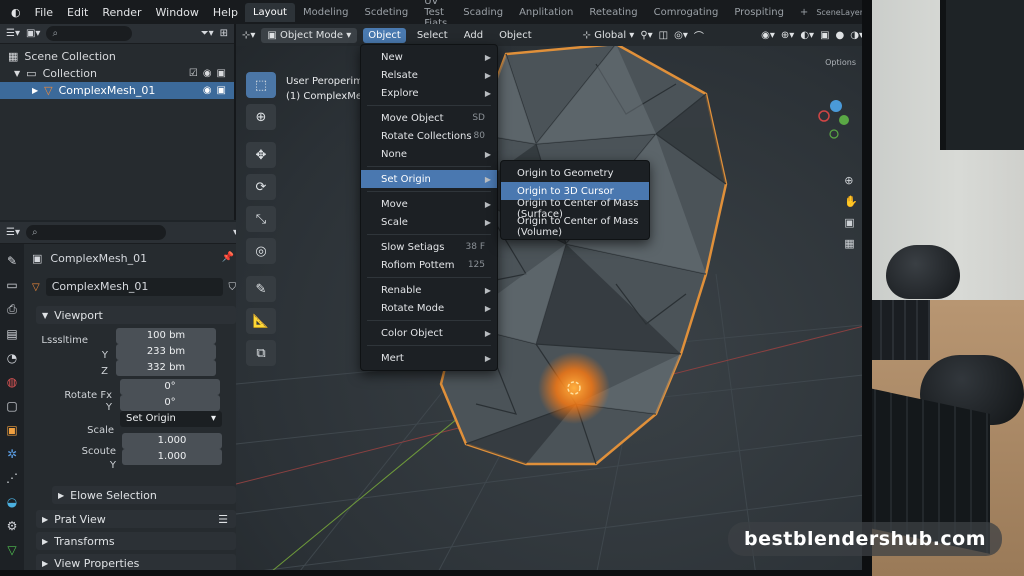 The height and width of the screenshot is (576, 1024). What do you see at coordinates (613, 12) in the screenshot?
I see `tab-rendering: Reteating` at bounding box center [613, 12].